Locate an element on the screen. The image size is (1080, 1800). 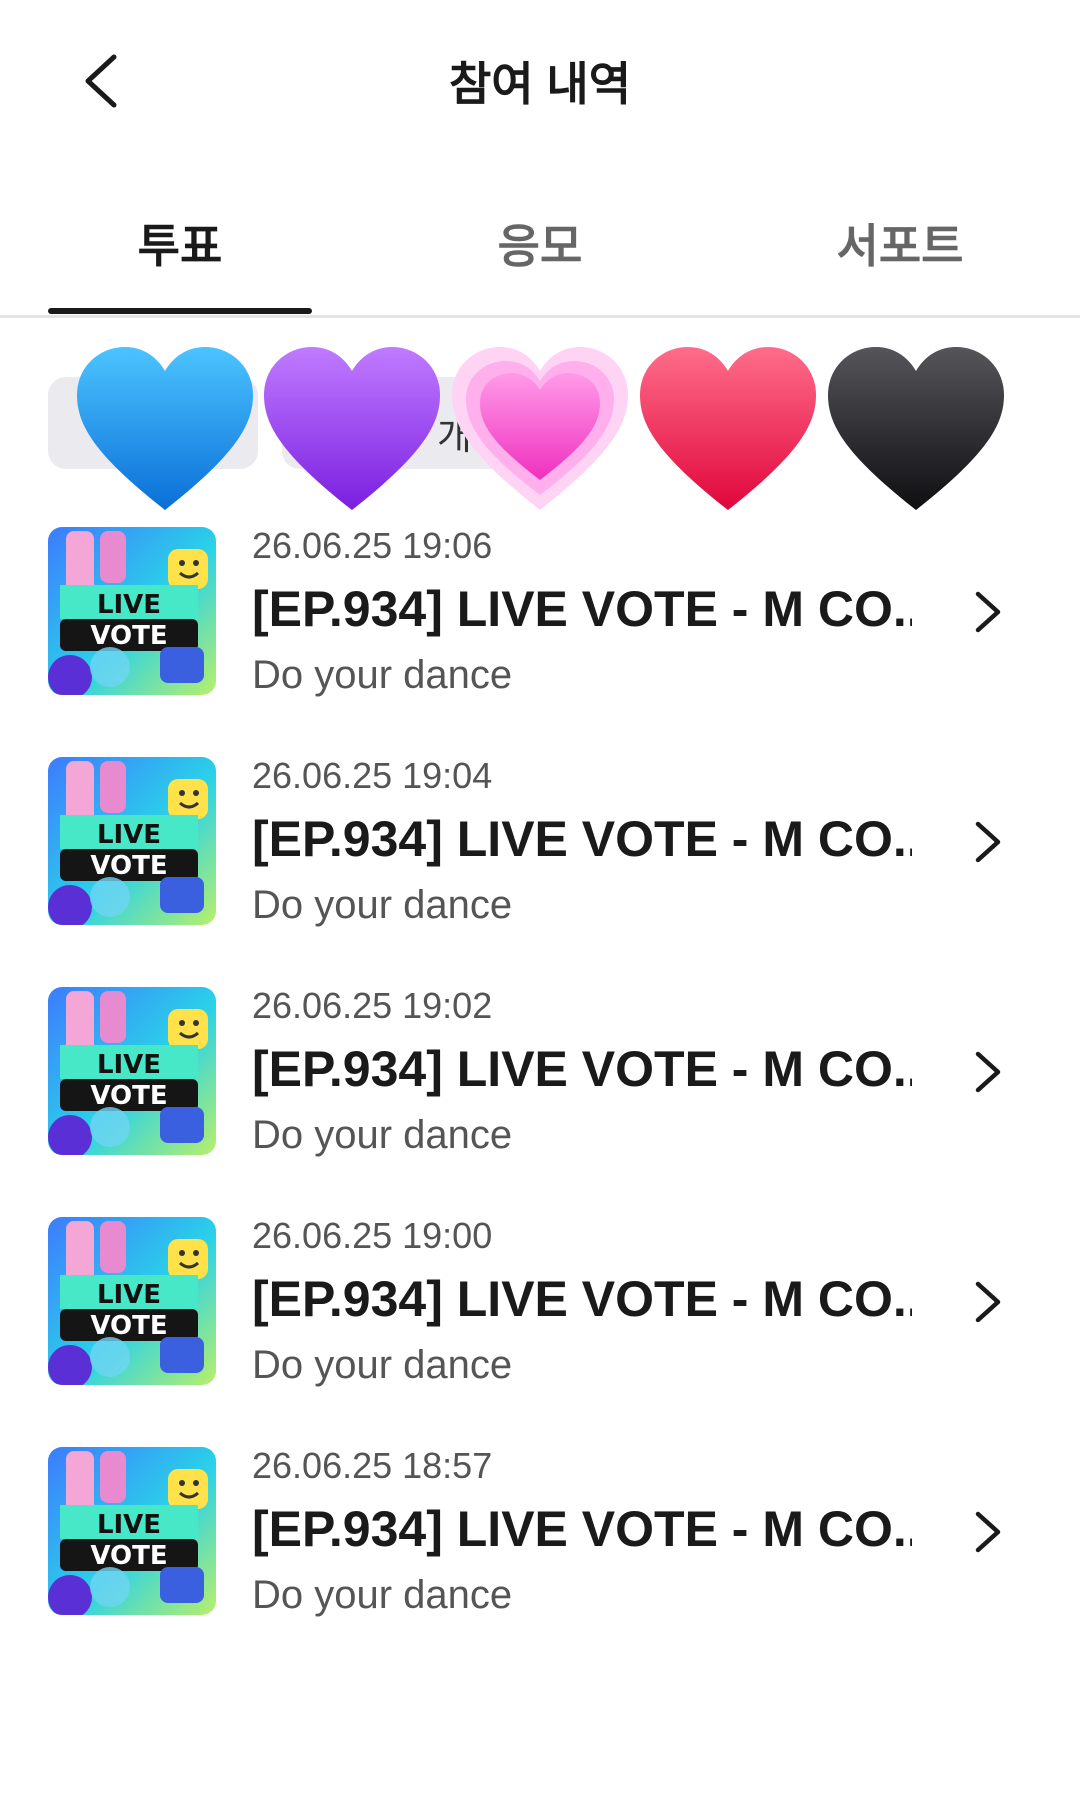
vote-date: 26.06.25 19:04 is located at coordinates (372, 775).